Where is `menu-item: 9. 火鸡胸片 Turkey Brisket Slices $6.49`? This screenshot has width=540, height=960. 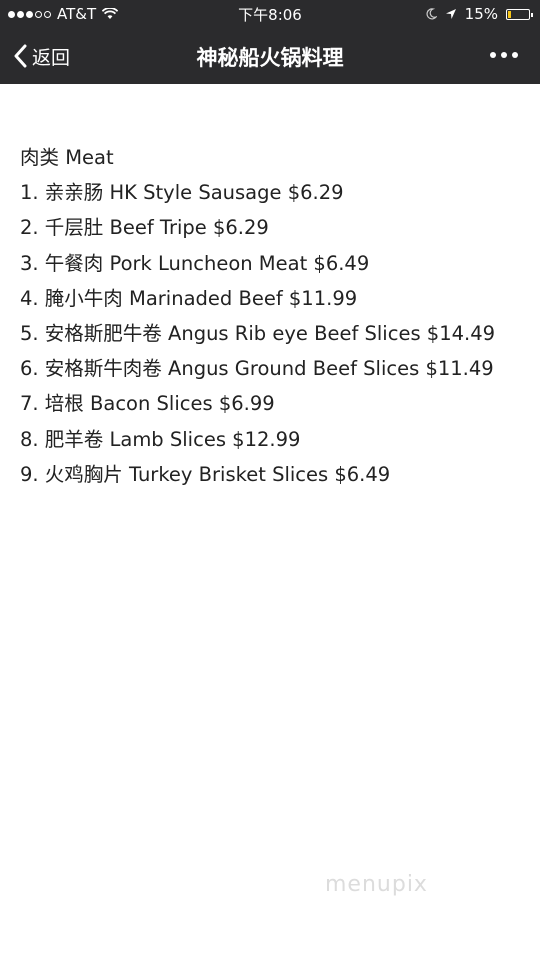
menu-item: 9. 火鸡胸片 Turkey Brisket Slices $6.49 is located at coordinates (205, 474).